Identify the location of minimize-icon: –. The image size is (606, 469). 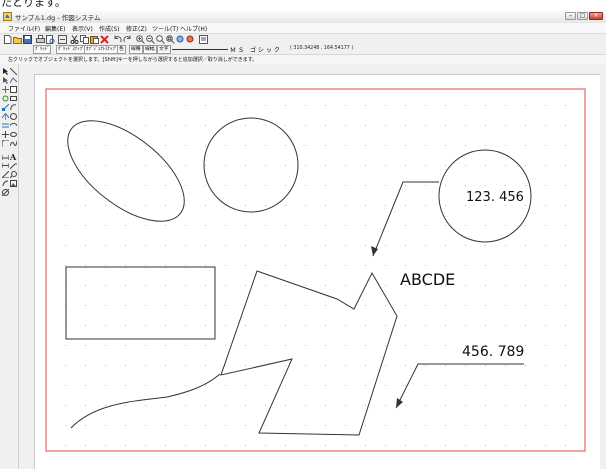
(570, 15).